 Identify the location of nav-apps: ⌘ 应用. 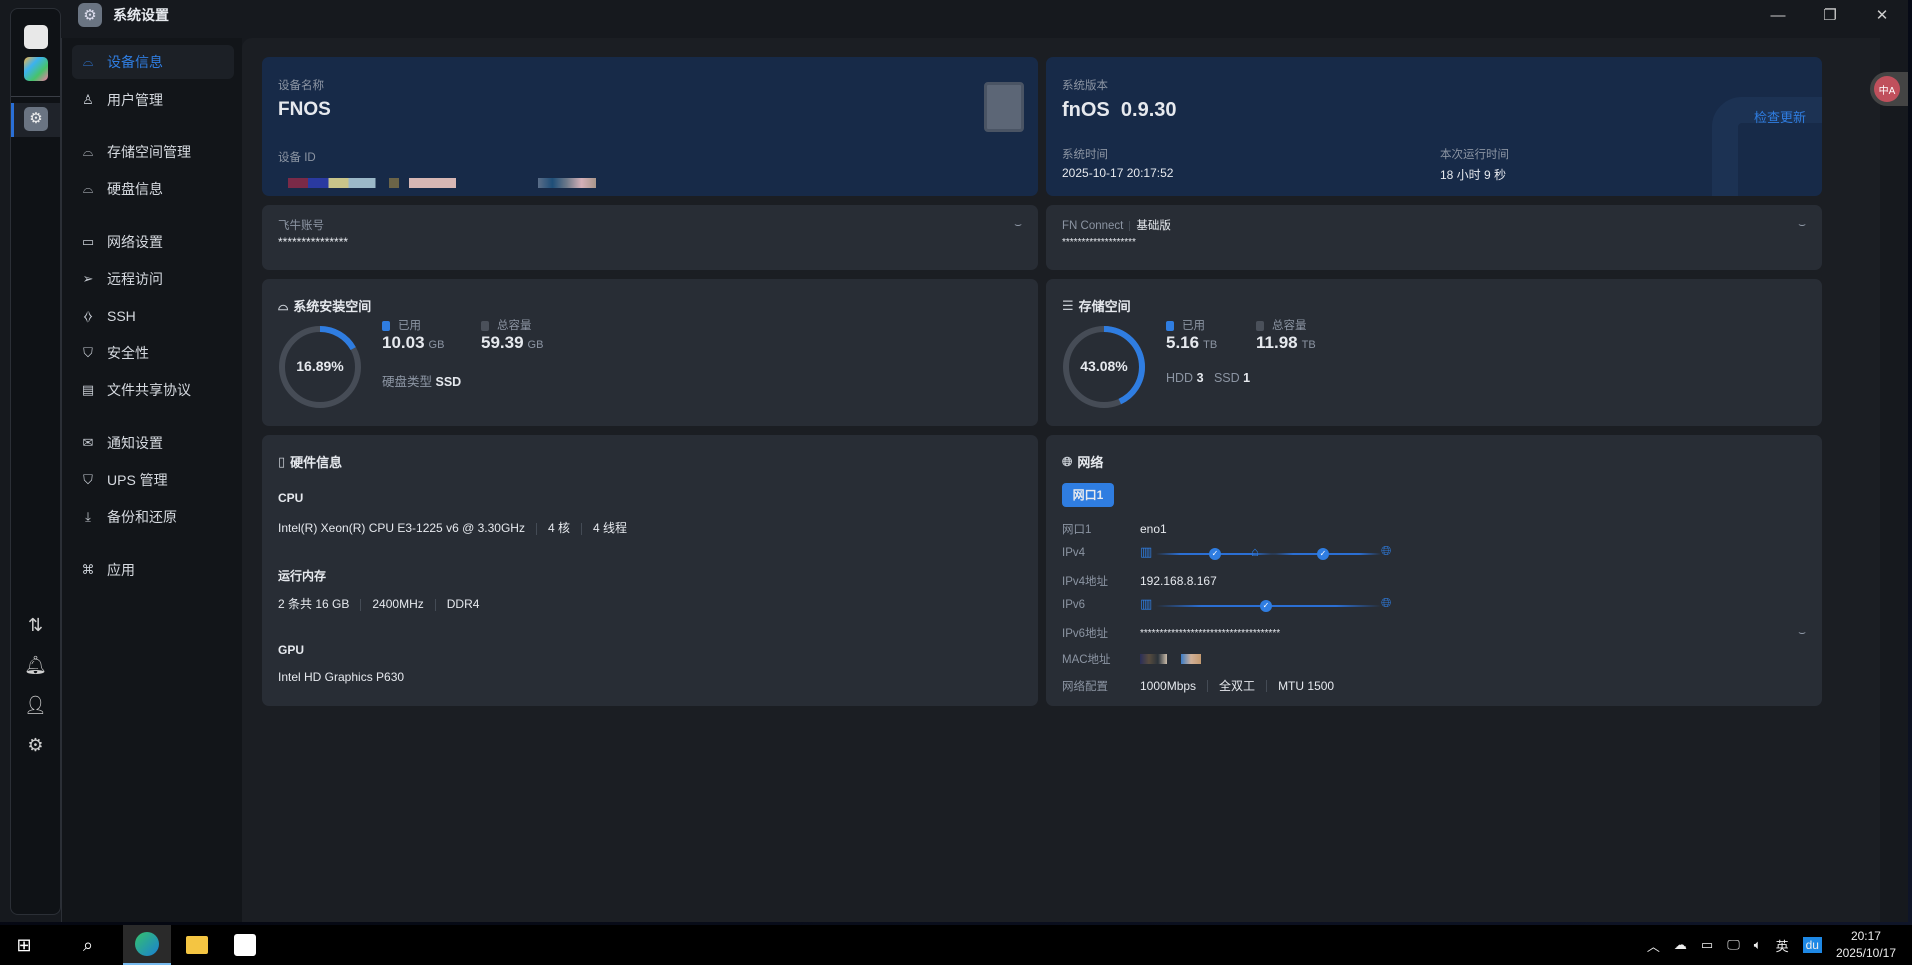
(153, 570).